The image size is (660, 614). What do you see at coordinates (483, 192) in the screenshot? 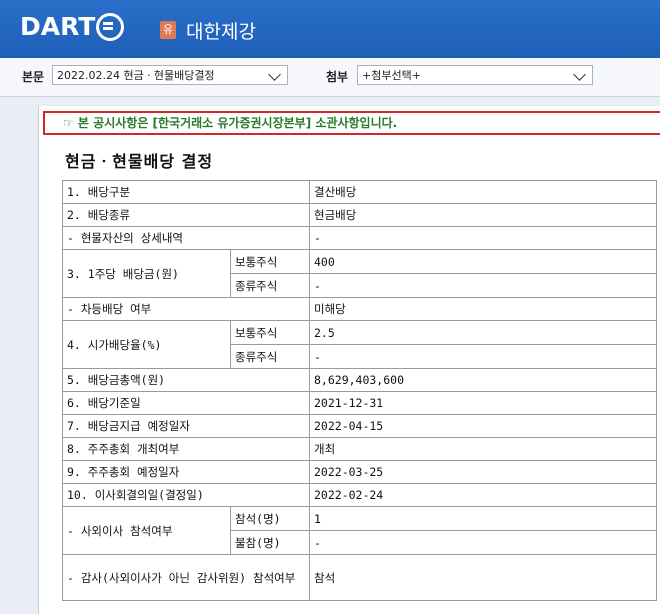
I see `row-value: 결산배당` at bounding box center [483, 192].